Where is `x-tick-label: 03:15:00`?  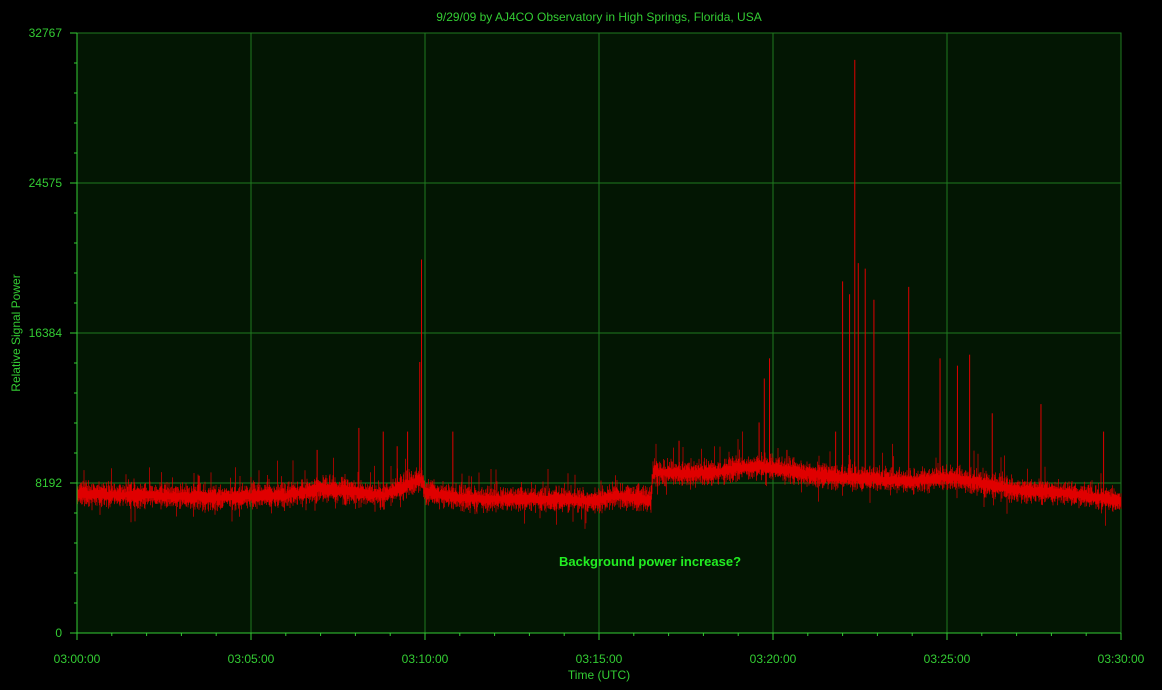
x-tick-label: 03:15:00 is located at coordinates (599, 659).